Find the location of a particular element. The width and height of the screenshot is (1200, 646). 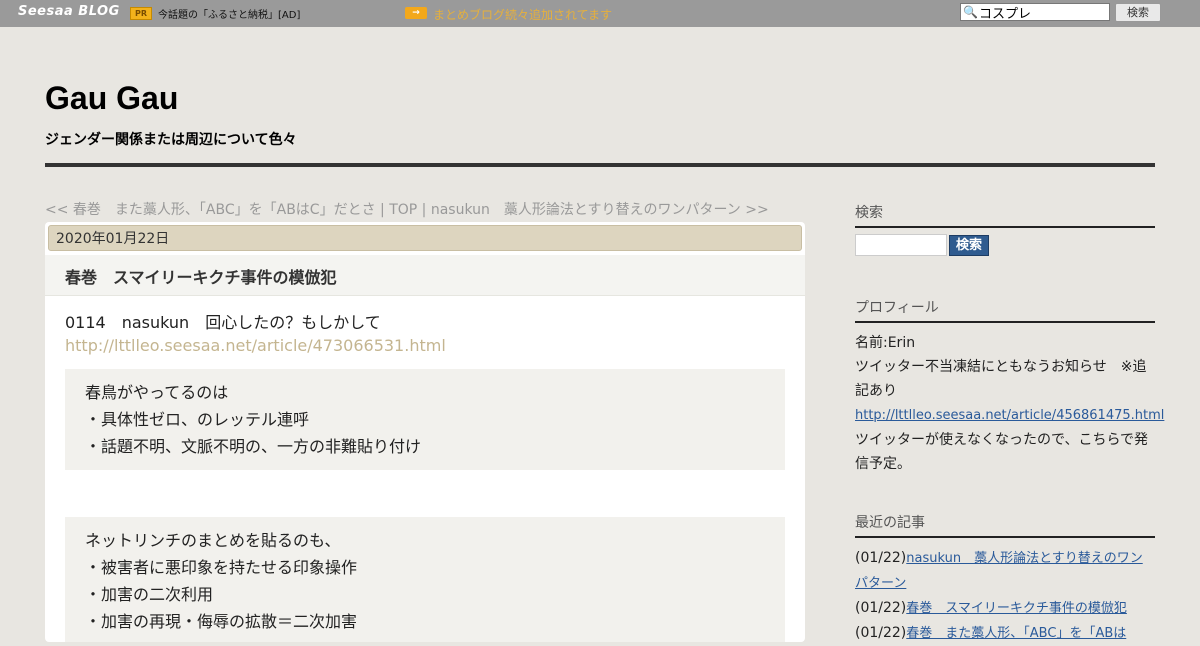

pr-badge: PR is located at coordinates (141, 13).